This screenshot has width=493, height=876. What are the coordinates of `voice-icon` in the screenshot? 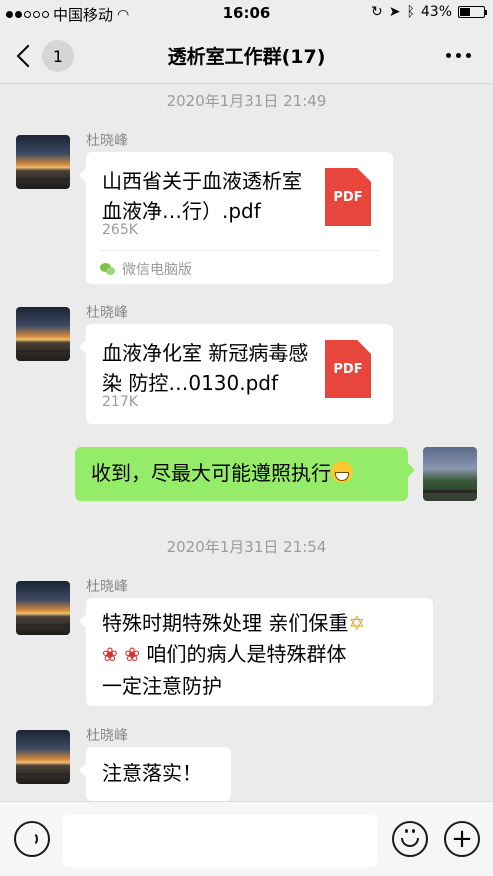 It's located at (32, 839).